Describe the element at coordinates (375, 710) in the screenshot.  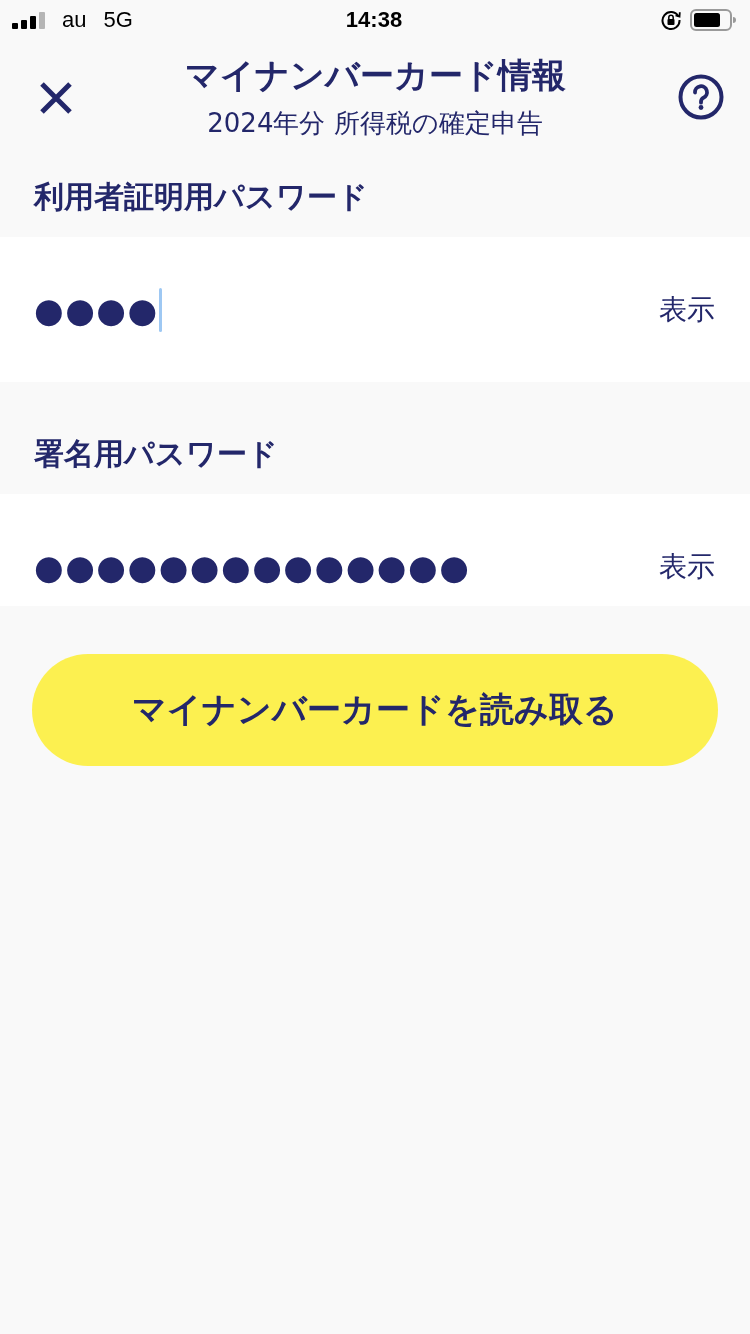
I see `read-card-button: マイナンバーカードを読み取る` at that location.